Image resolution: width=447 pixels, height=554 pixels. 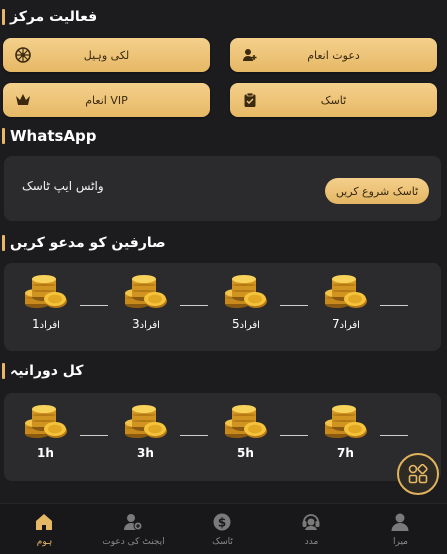 What do you see at coordinates (46, 324) in the screenshot?
I see `invite-step-label: افراد1` at bounding box center [46, 324].